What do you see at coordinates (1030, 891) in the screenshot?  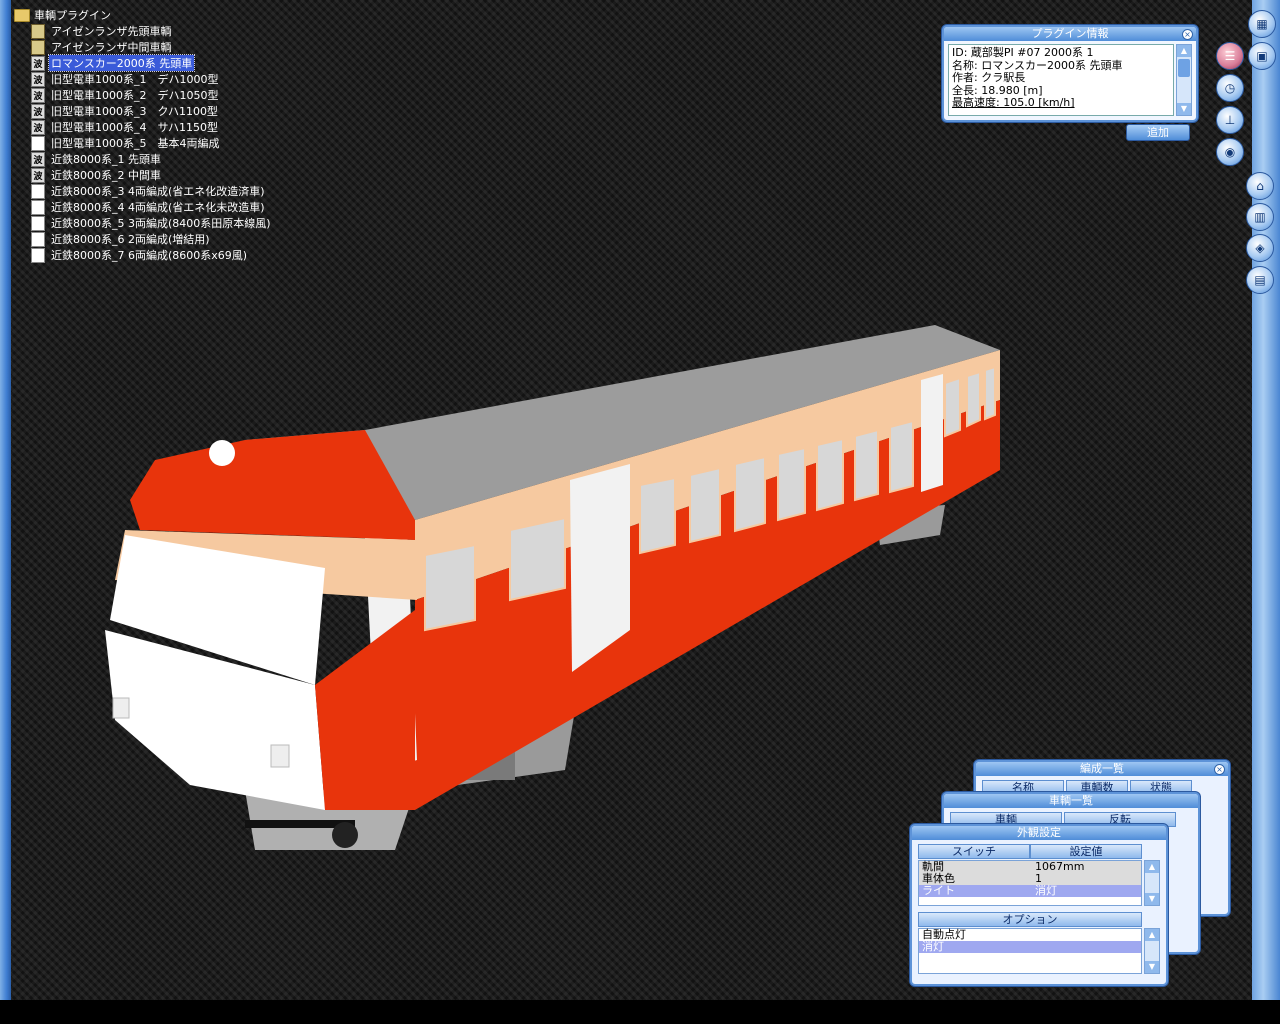 I see `switch-row: ライト 消灯` at bounding box center [1030, 891].